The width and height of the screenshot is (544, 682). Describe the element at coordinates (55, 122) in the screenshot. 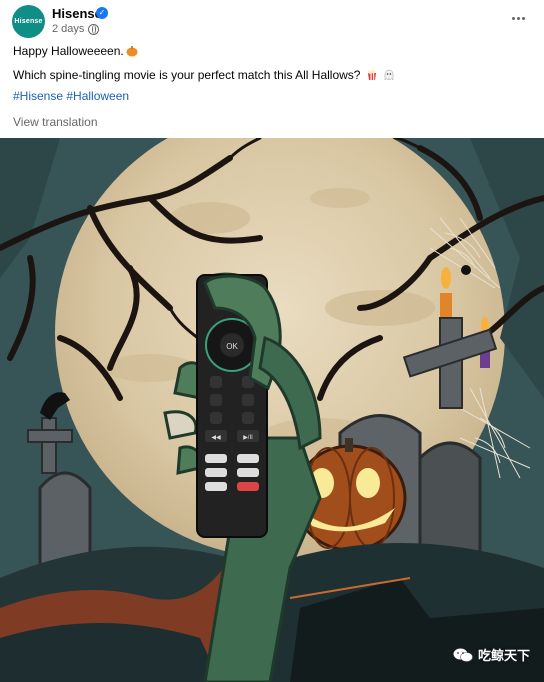

I see `view-translation-link: View translation` at that location.